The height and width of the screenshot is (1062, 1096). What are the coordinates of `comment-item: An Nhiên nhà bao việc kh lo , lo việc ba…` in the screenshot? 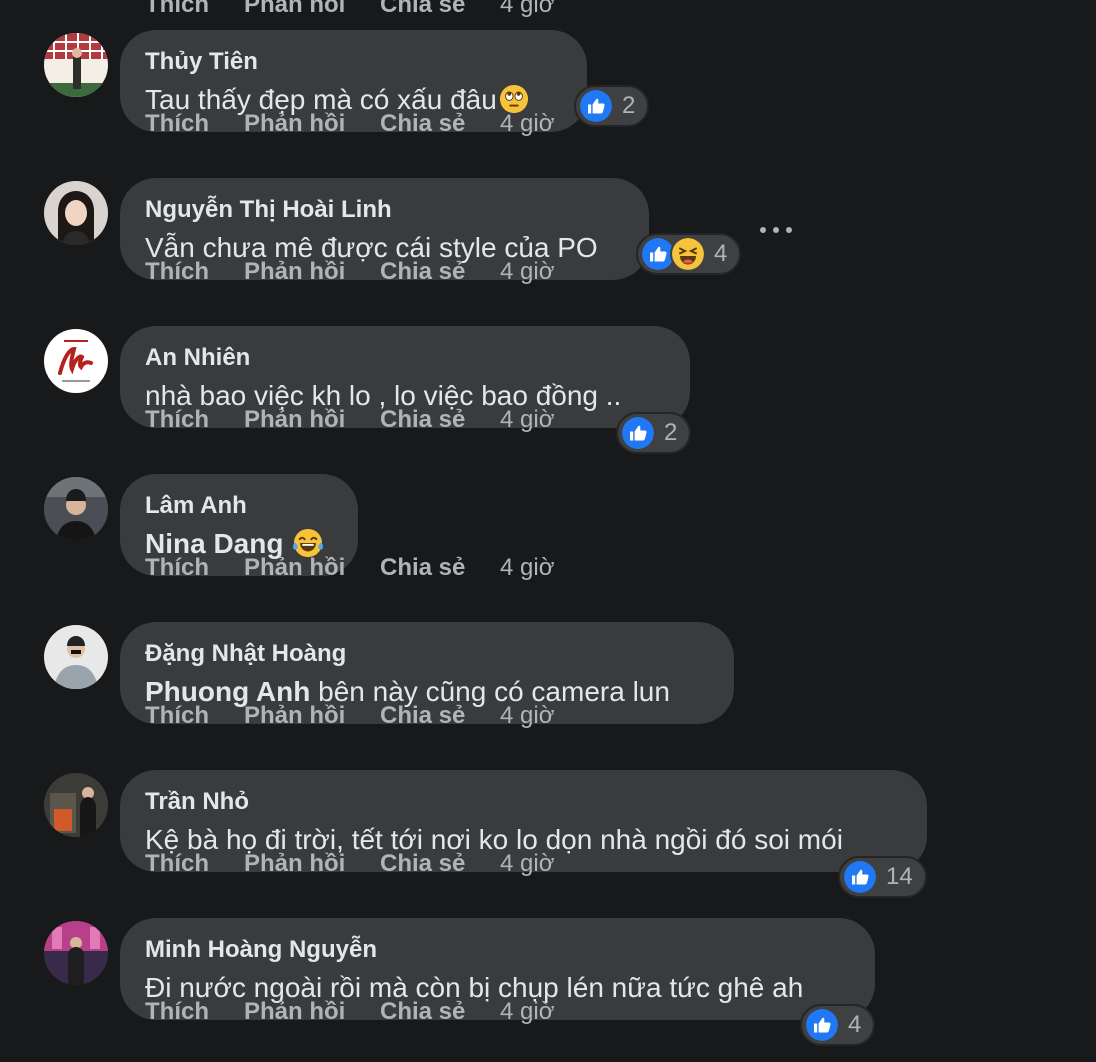 It's located at (548, 375).